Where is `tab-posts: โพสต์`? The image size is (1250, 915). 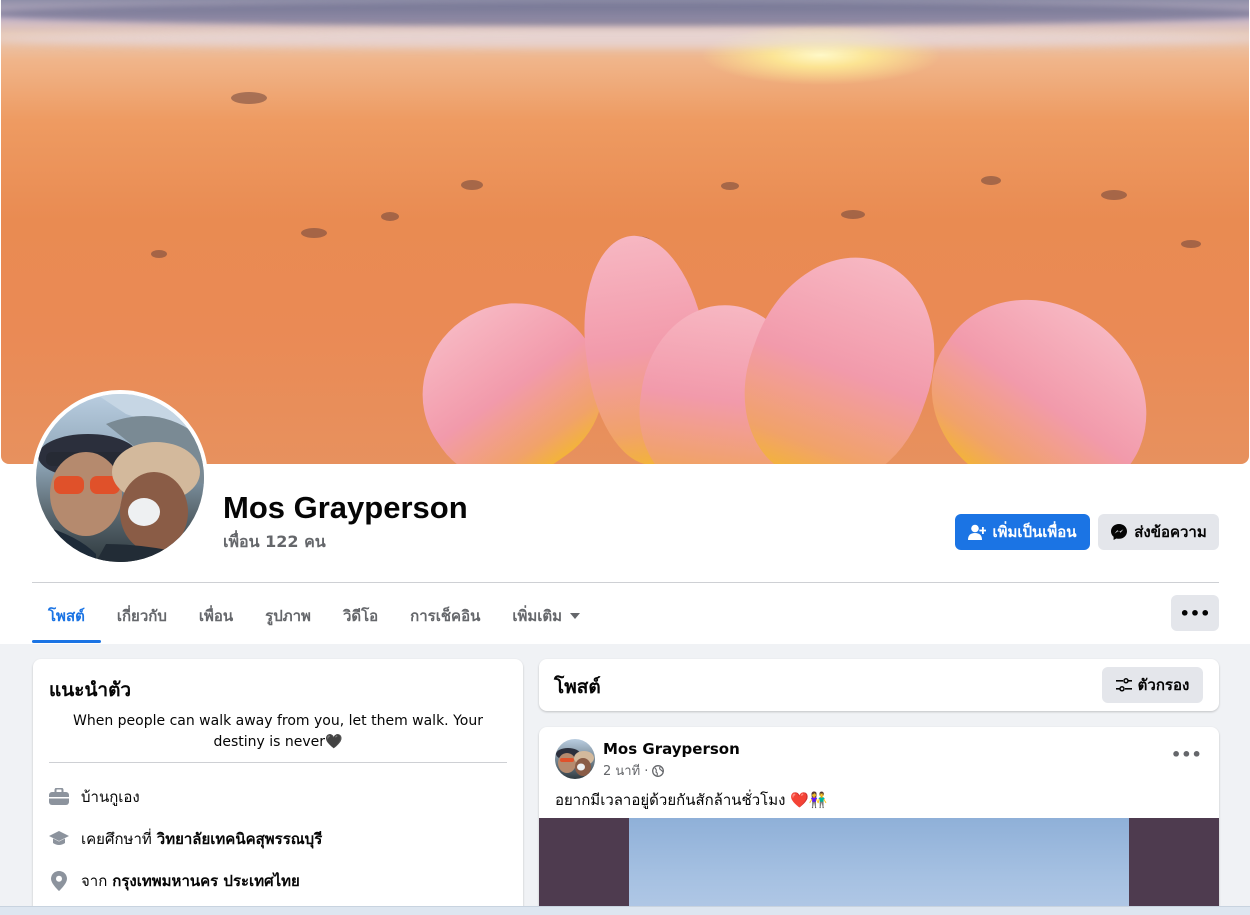 tab-posts: โพสต์ is located at coordinates (66, 616).